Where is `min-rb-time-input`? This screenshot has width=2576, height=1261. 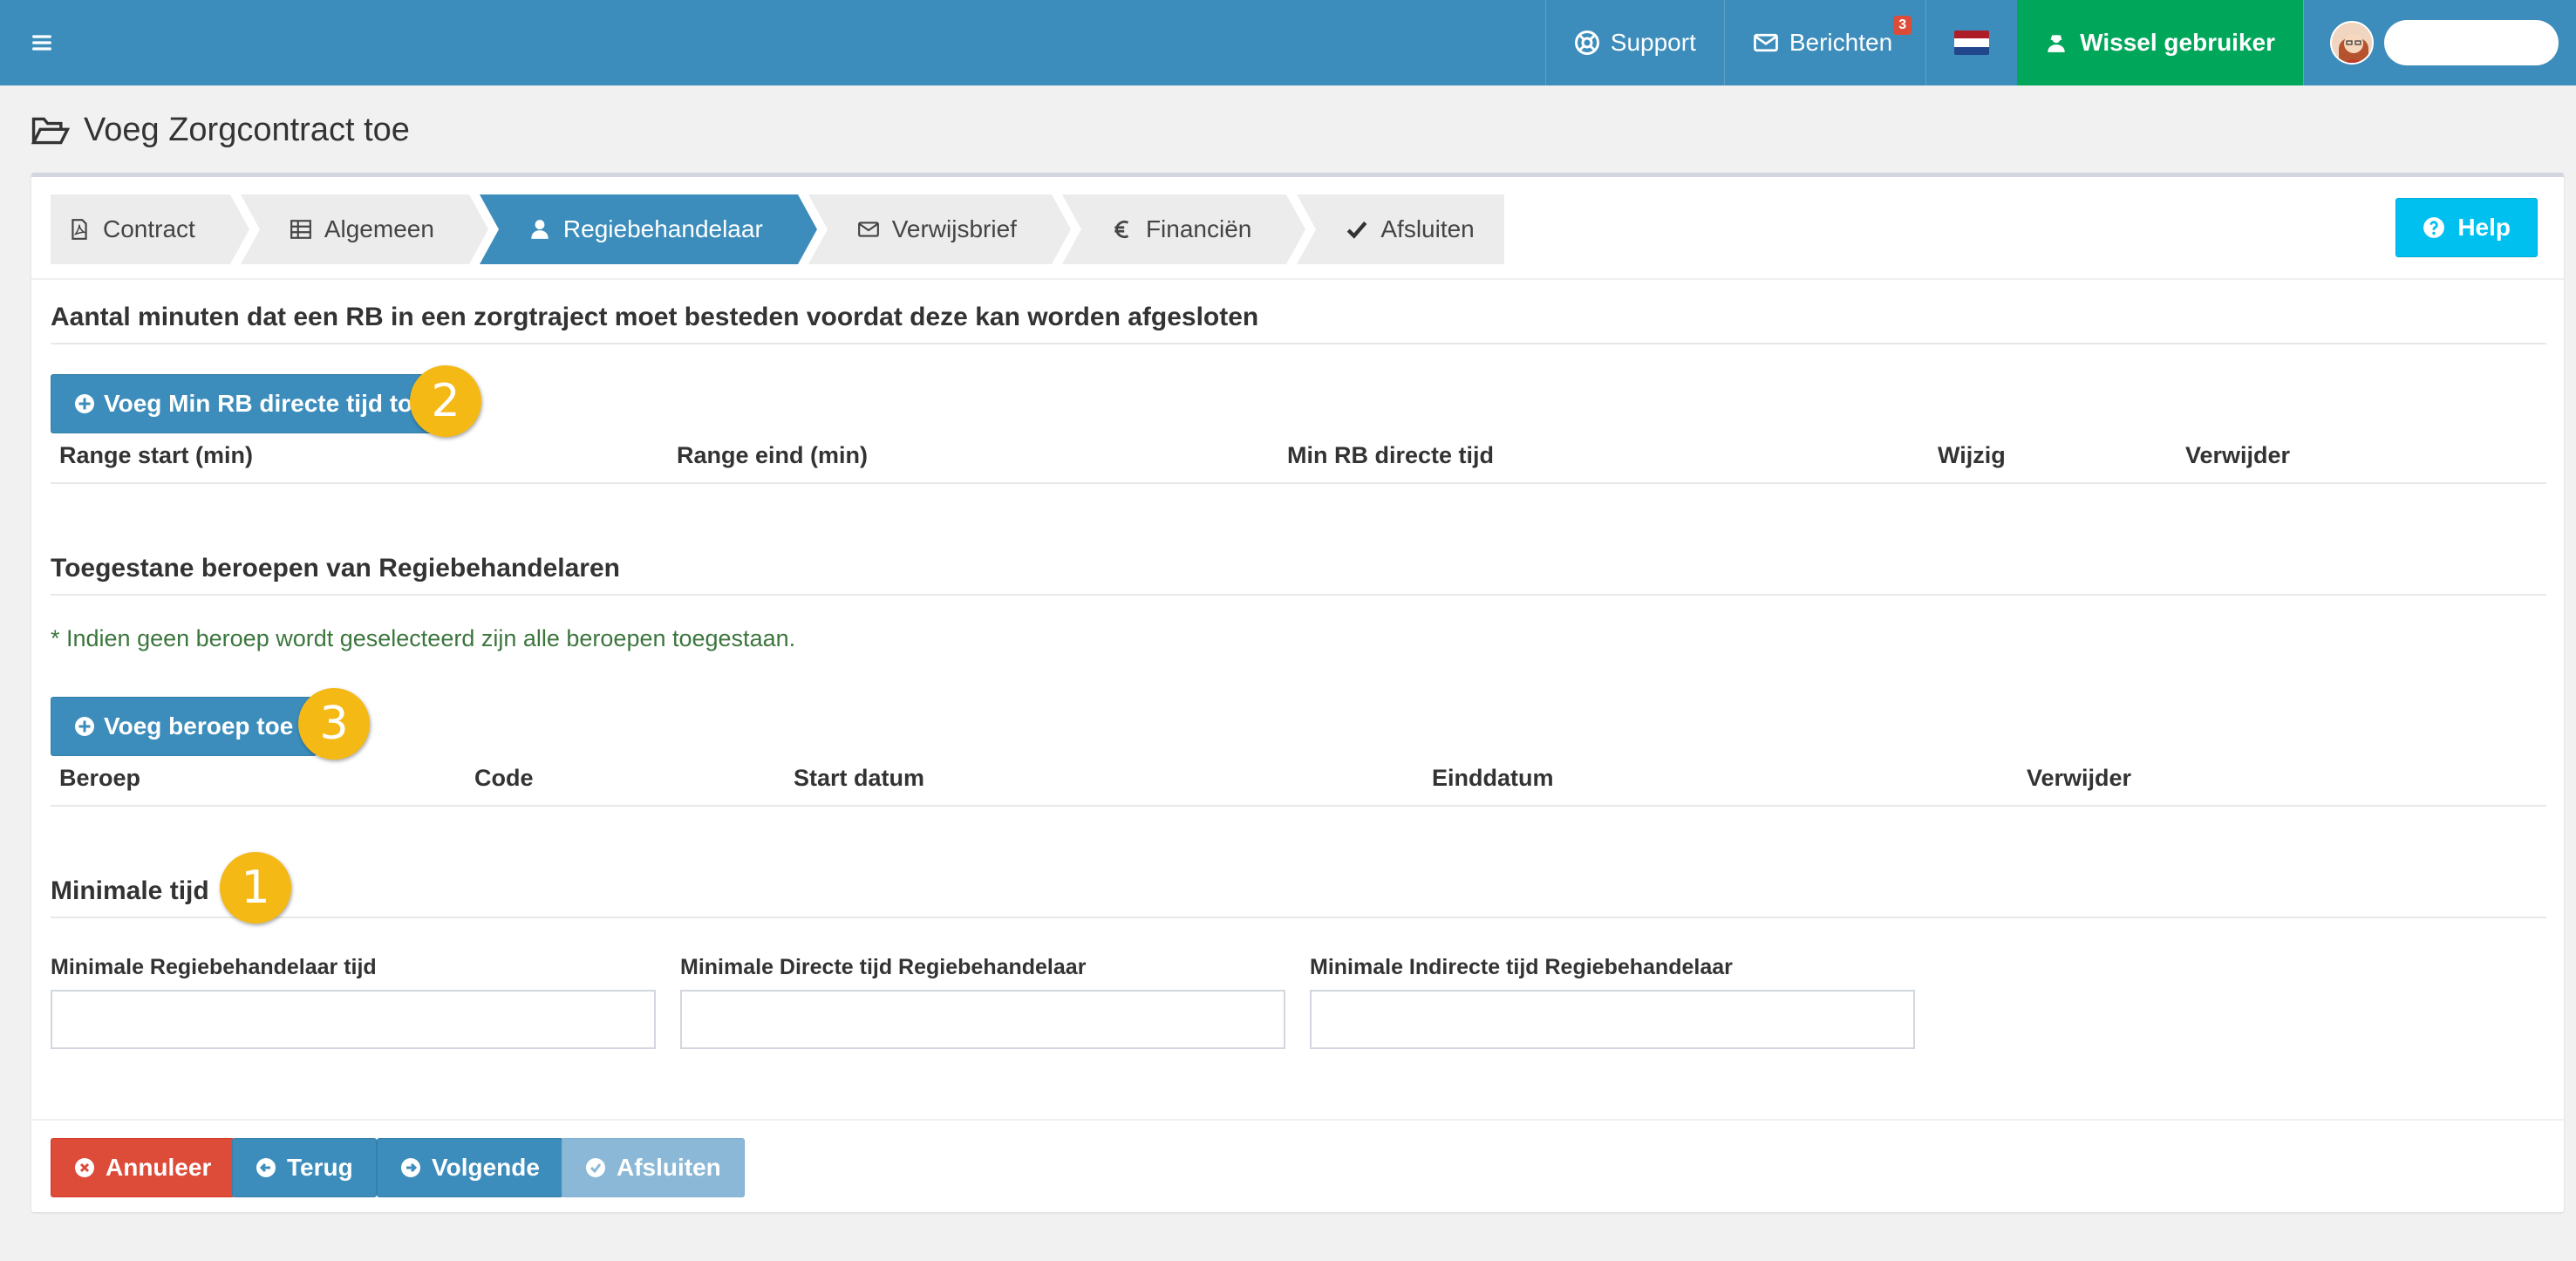 min-rb-time-input is located at coordinates (354, 1019).